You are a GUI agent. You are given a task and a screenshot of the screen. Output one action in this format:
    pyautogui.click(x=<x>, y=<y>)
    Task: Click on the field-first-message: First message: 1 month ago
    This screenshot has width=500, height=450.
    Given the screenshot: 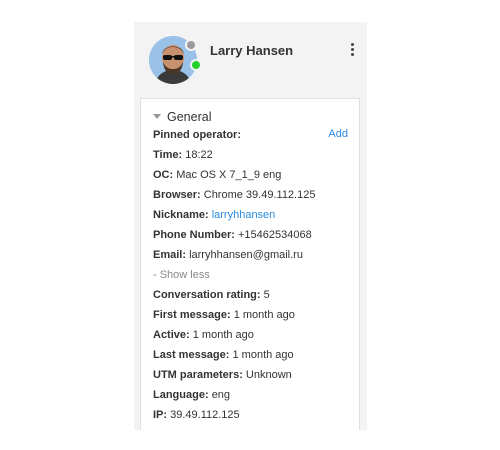 What is the action you would take?
    pyautogui.click(x=224, y=315)
    